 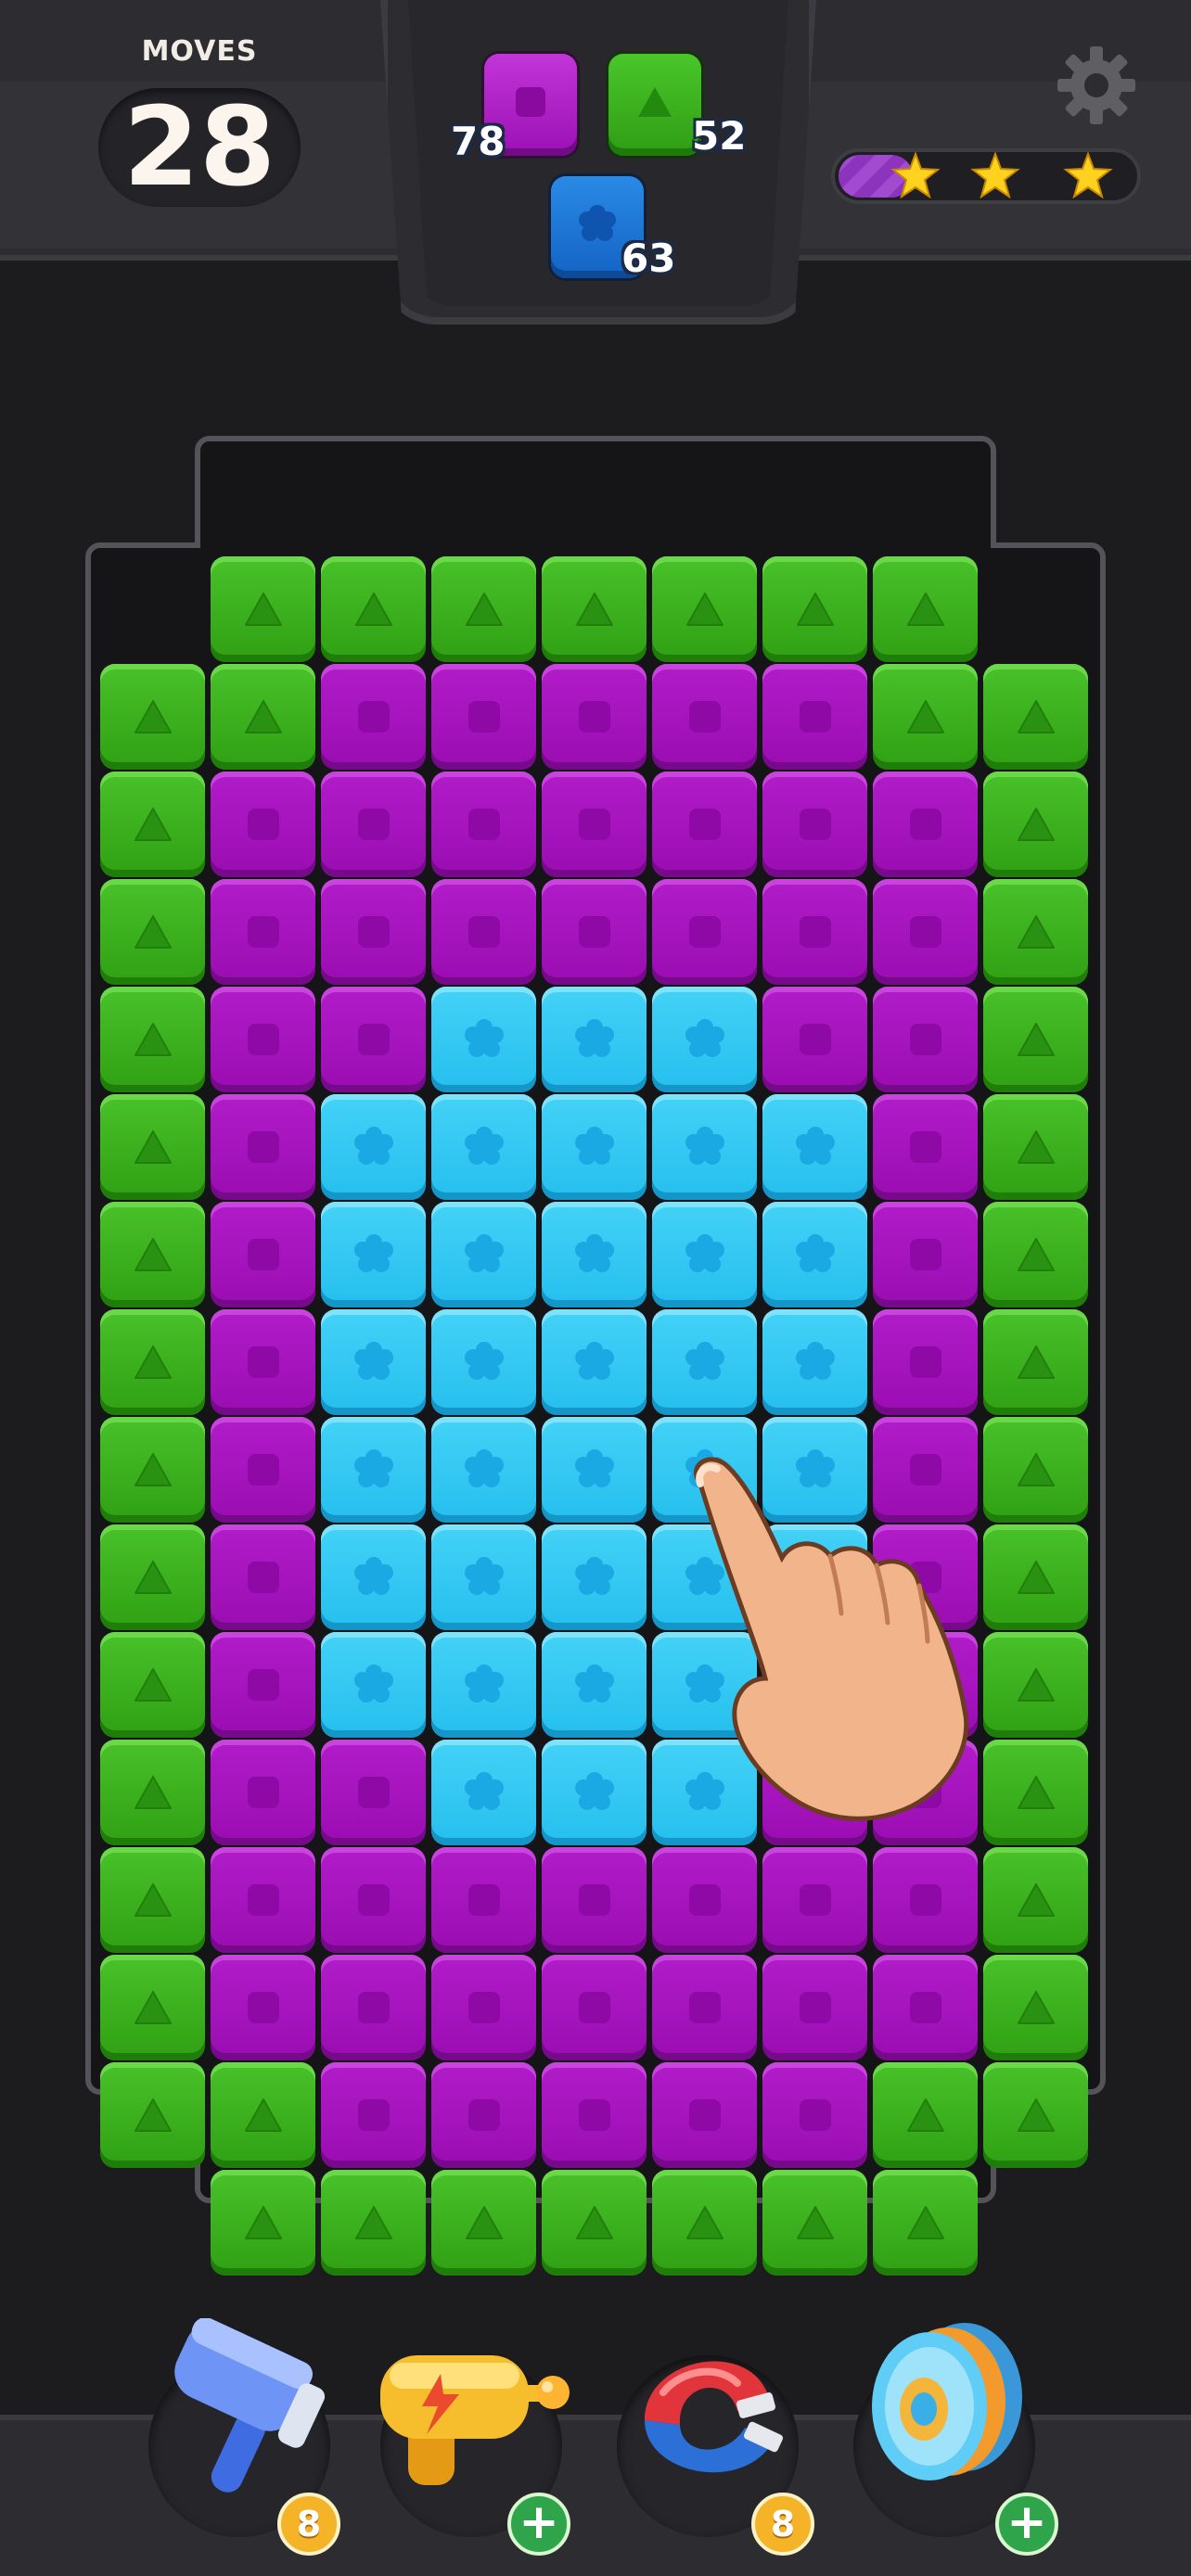 What do you see at coordinates (946, 2401) in the screenshot?
I see `disc-icon` at bounding box center [946, 2401].